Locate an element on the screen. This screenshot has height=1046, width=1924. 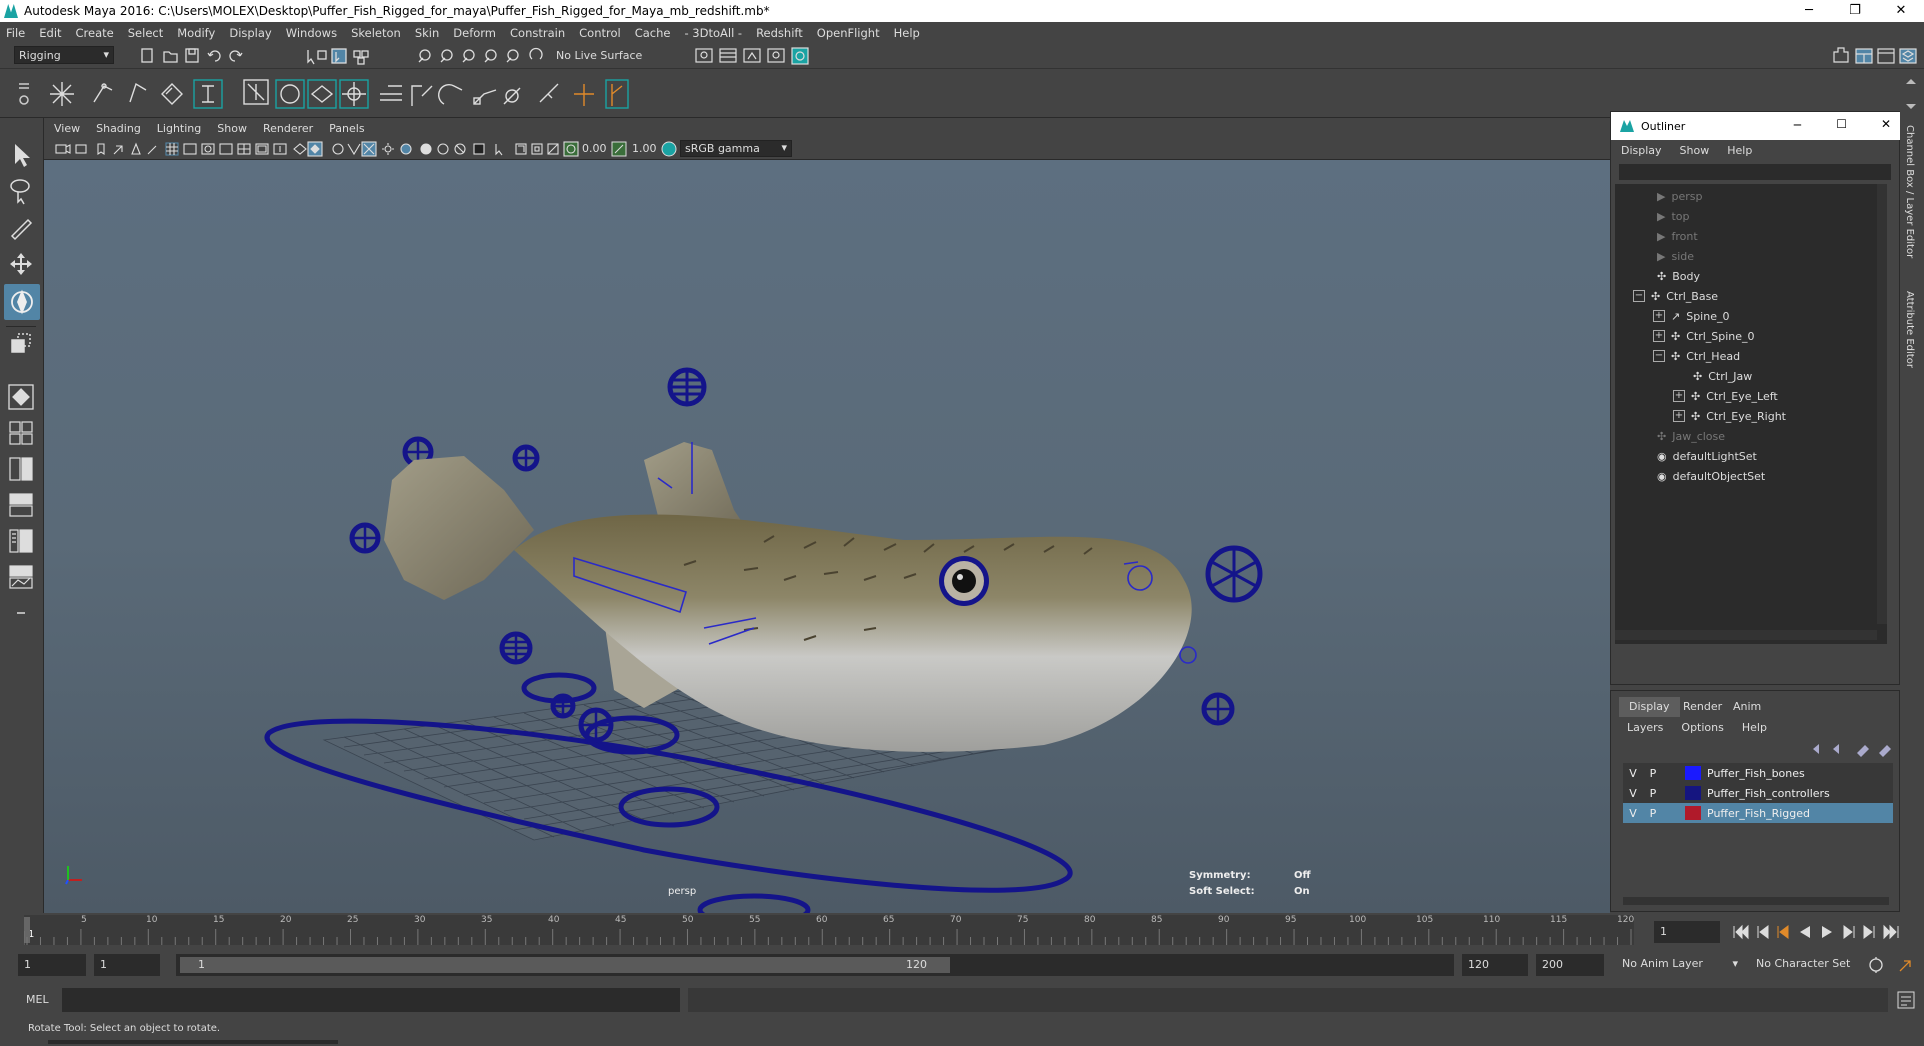
layer-playback-toggle: P is located at coordinates (1653, 773).